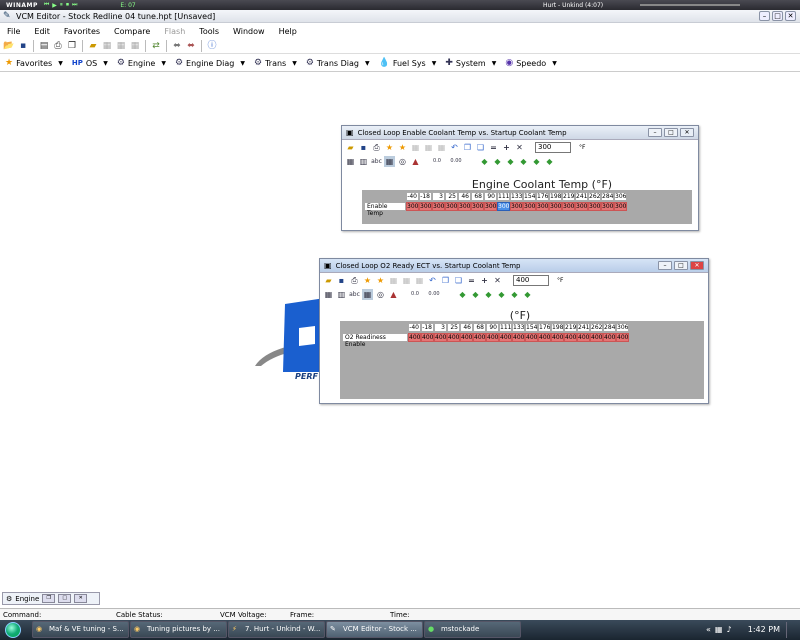 The height and width of the screenshot is (640, 800). Describe the element at coordinates (191, 46) in the screenshot. I see `write-icon: ⬌` at that location.